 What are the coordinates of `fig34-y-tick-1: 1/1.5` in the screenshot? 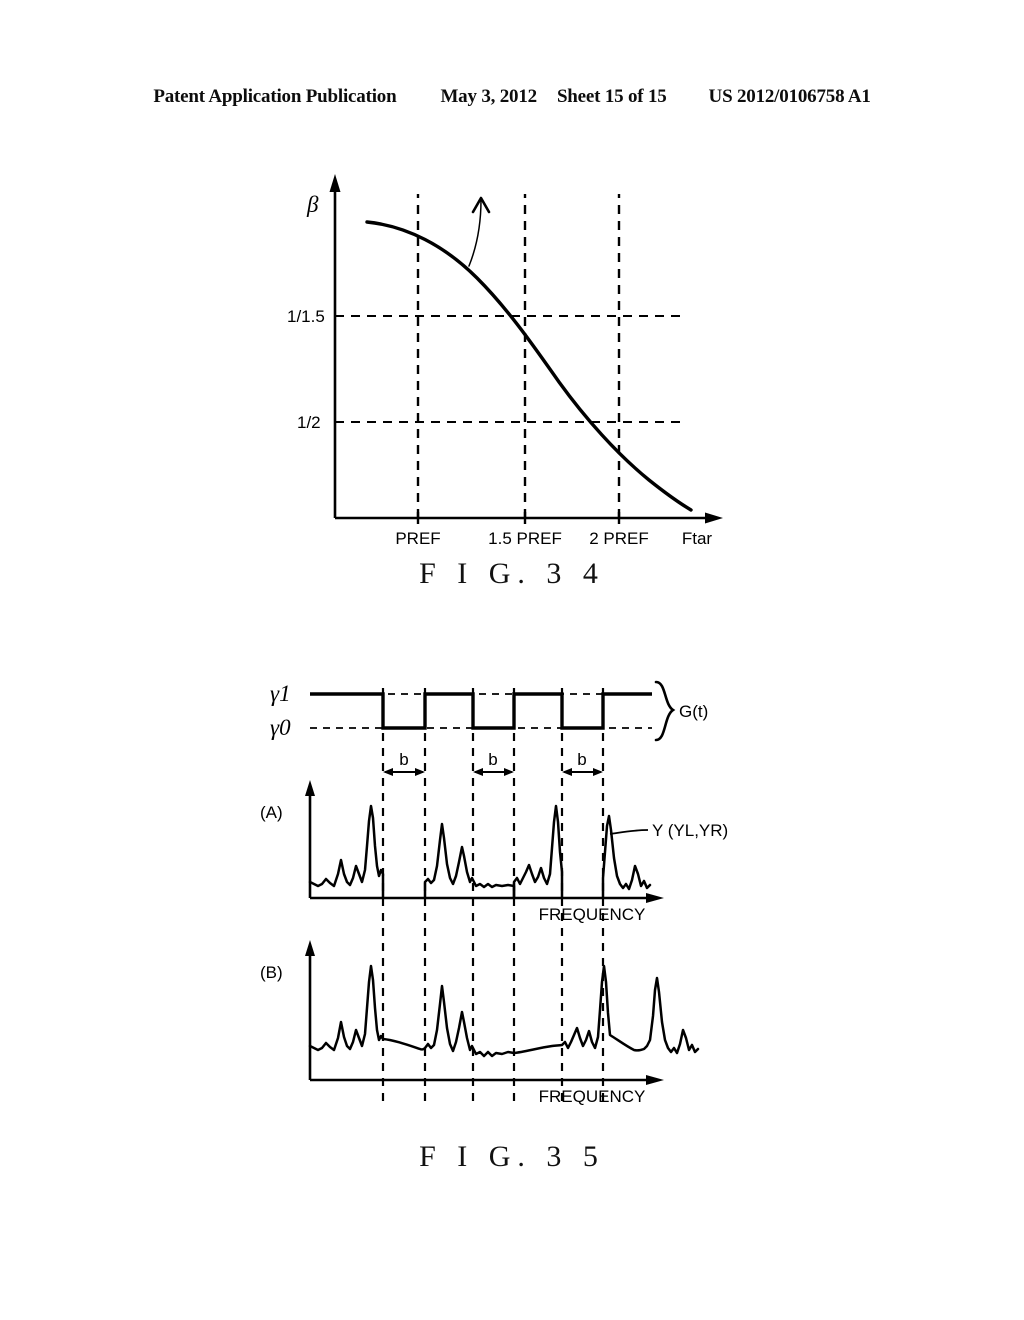 It's located at (306, 316).